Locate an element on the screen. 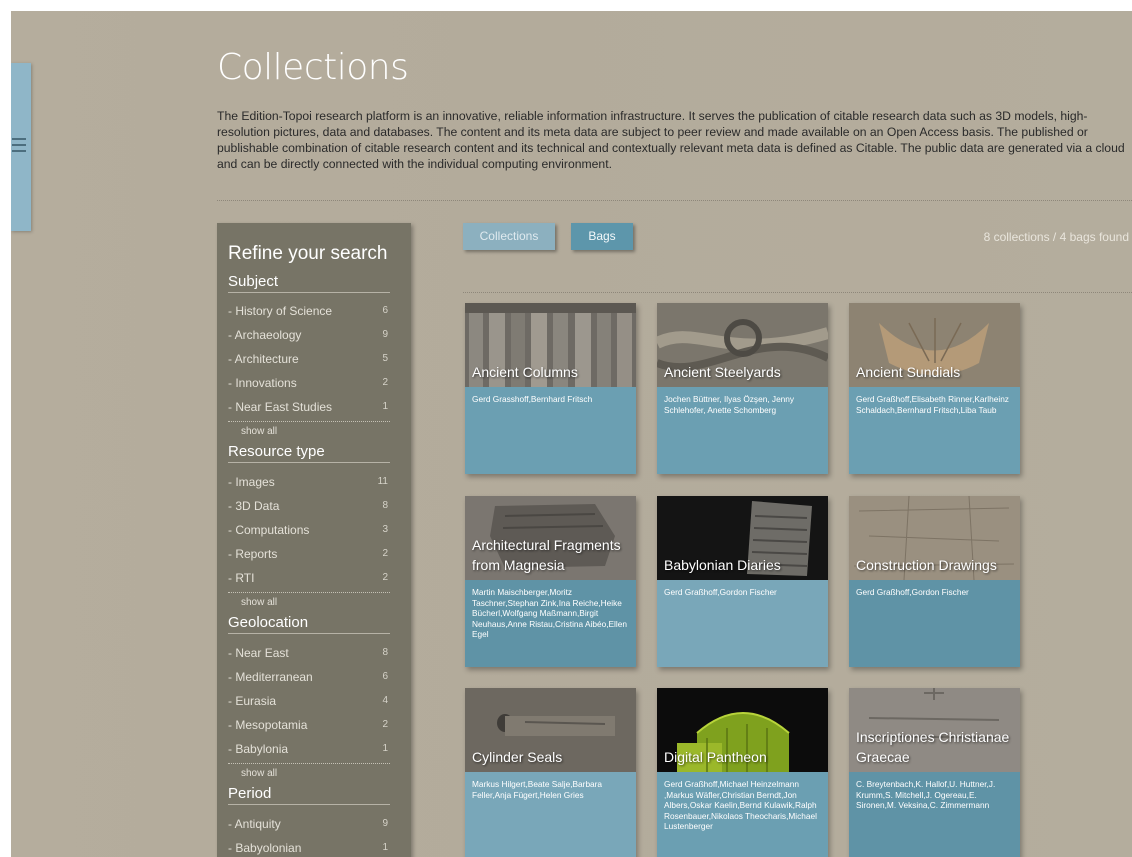 Image resolution: width=1132 pixels, height=857 pixels. facet-title-period: Period is located at coordinates (309, 795).